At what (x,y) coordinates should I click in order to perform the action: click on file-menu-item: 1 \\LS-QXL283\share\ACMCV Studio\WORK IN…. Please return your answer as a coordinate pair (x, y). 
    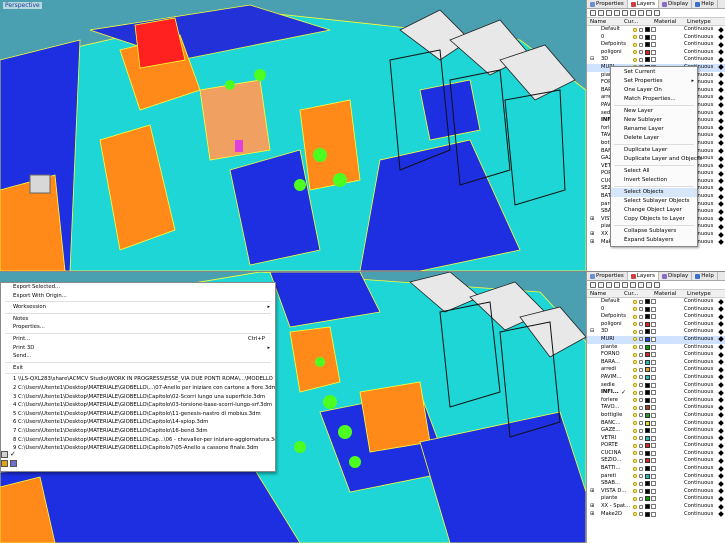
    Looking at the image, I should click on (138, 379).